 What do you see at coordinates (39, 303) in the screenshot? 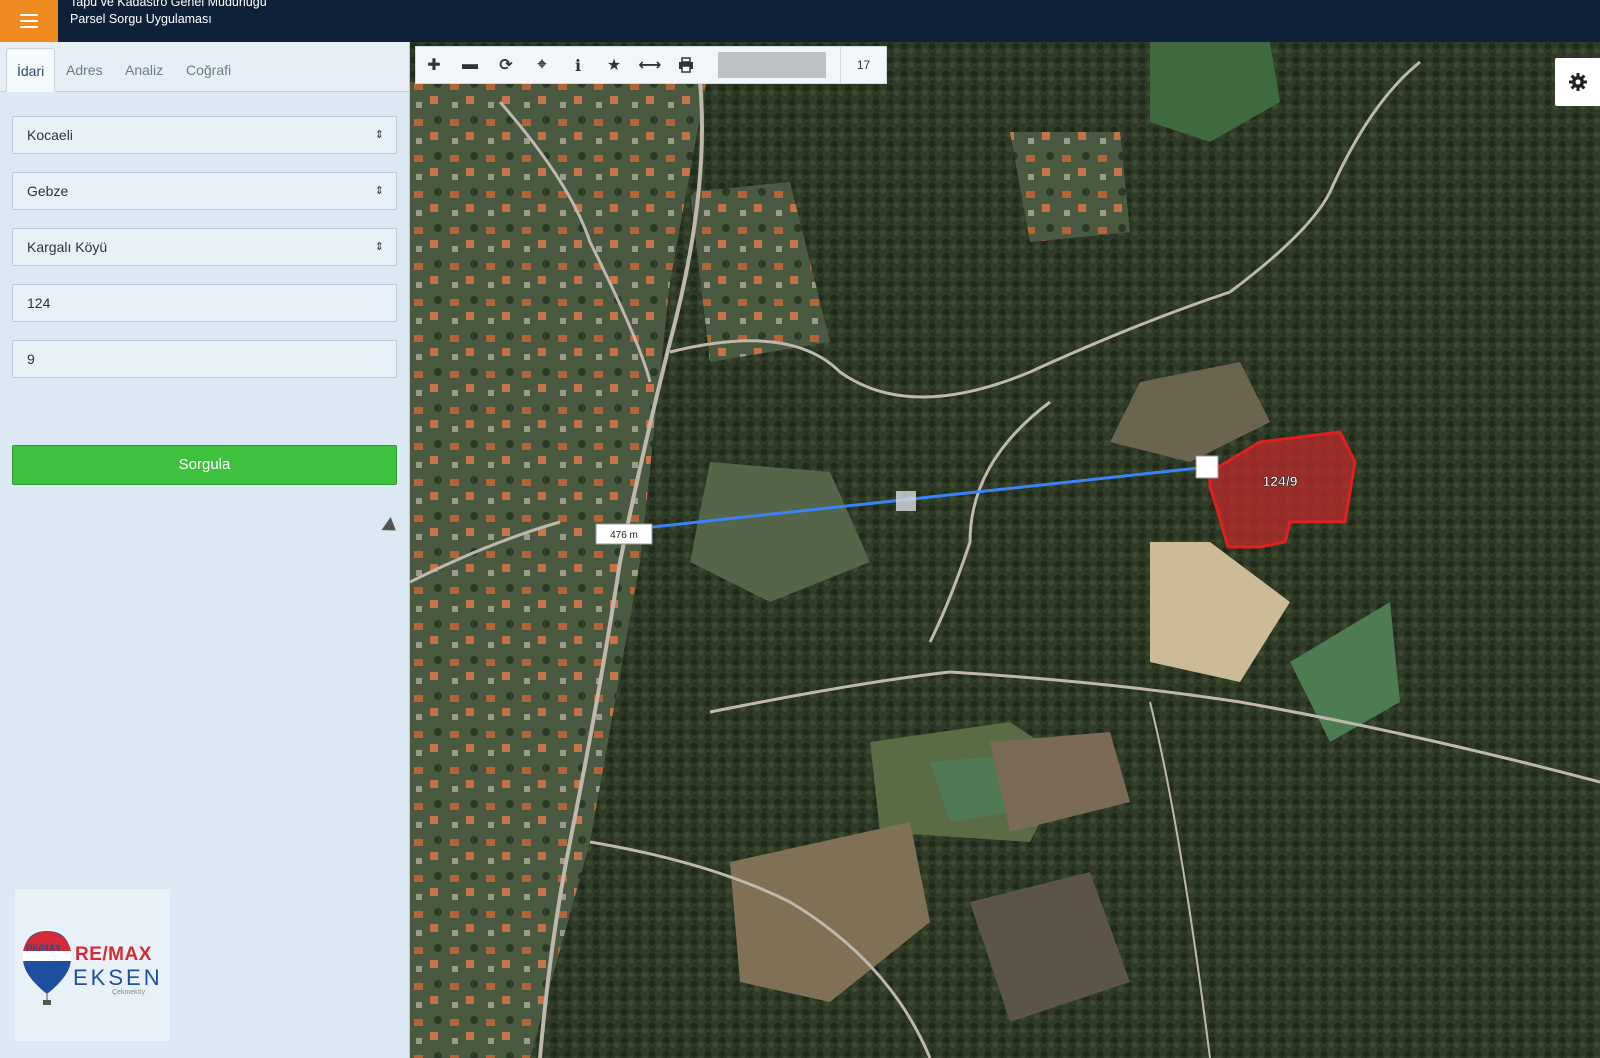
I see `block-value: 124` at bounding box center [39, 303].